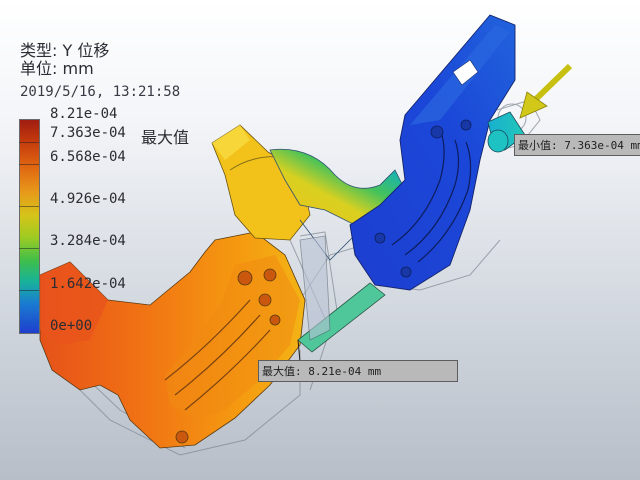 This screenshot has width=640, height=480. What do you see at coordinates (577, 145) in the screenshot?
I see `min-value-callout: 最小值: 7.363e-04 mm` at bounding box center [577, 145].